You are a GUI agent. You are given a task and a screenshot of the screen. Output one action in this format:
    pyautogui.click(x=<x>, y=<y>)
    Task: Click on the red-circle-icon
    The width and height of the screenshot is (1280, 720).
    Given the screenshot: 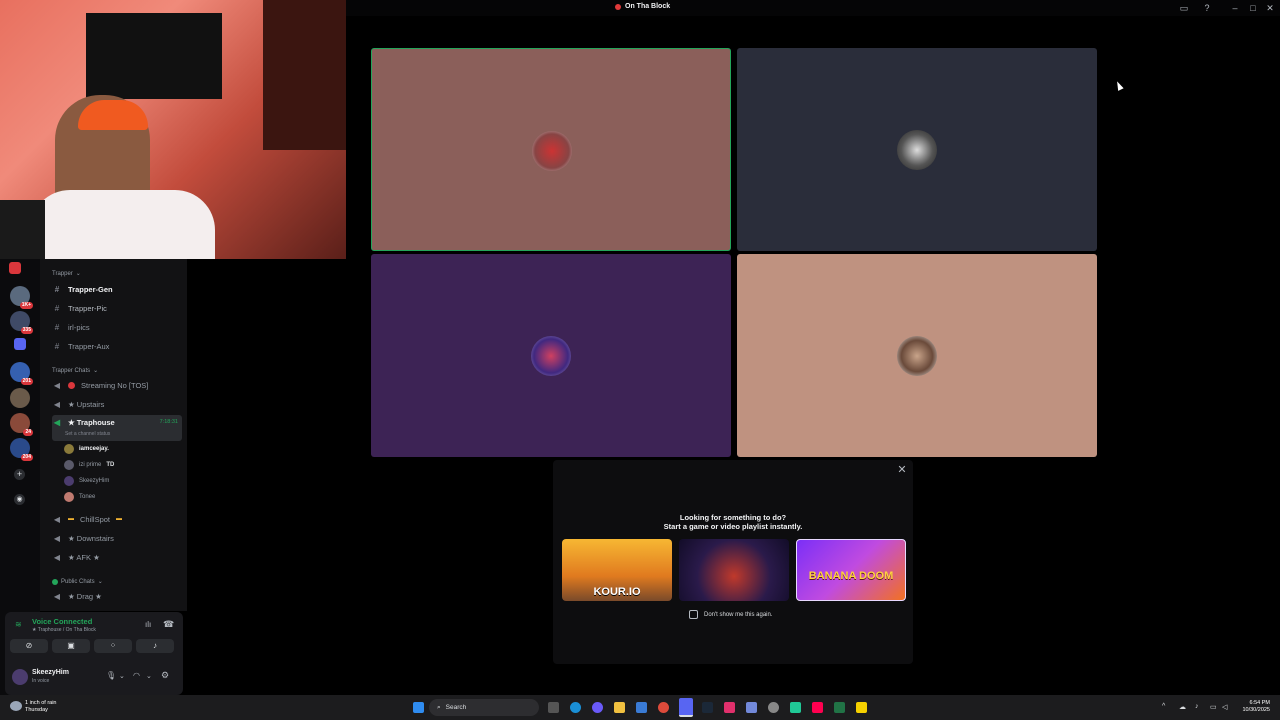 What is the action you would take?
    pyautogui.click(x=71, y=385)
    